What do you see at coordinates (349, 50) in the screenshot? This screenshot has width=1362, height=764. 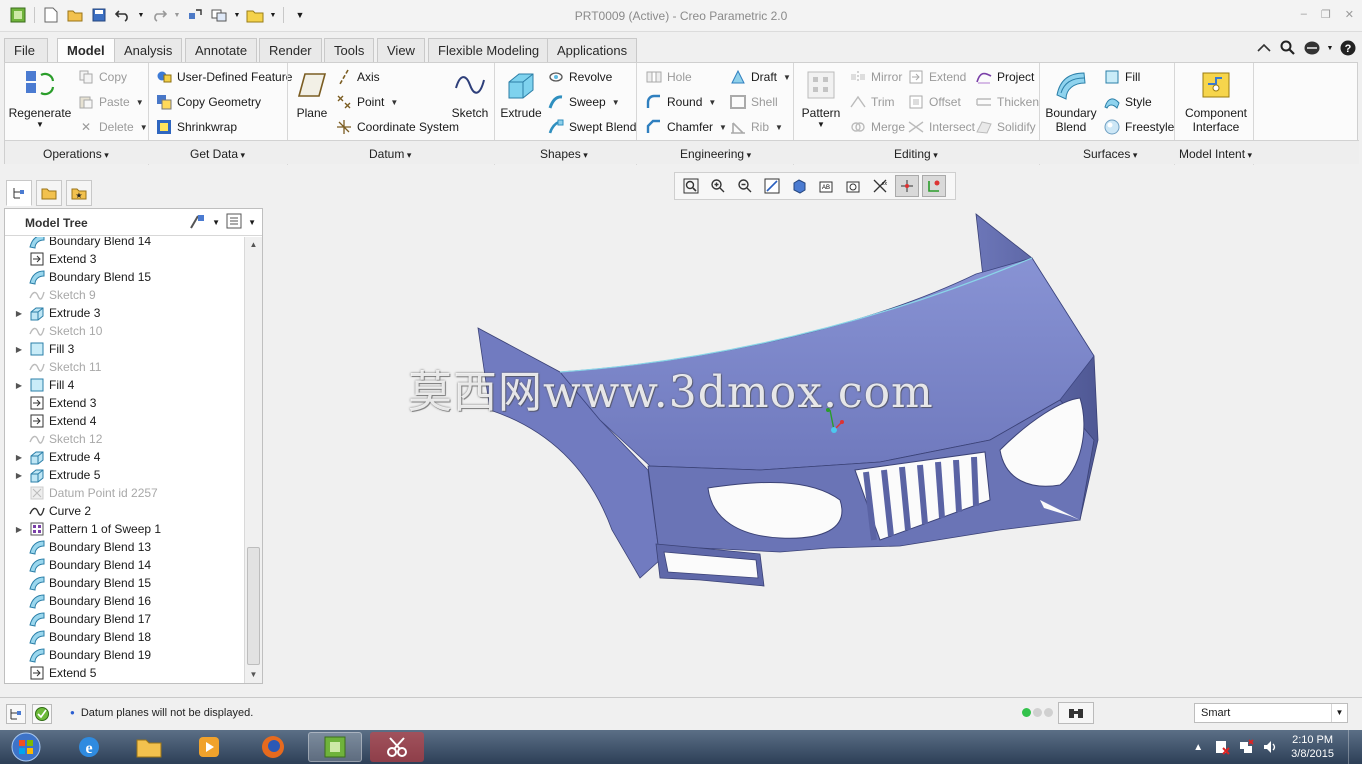 I see `tab-tools: Tools` at bounding box center [349, 50].